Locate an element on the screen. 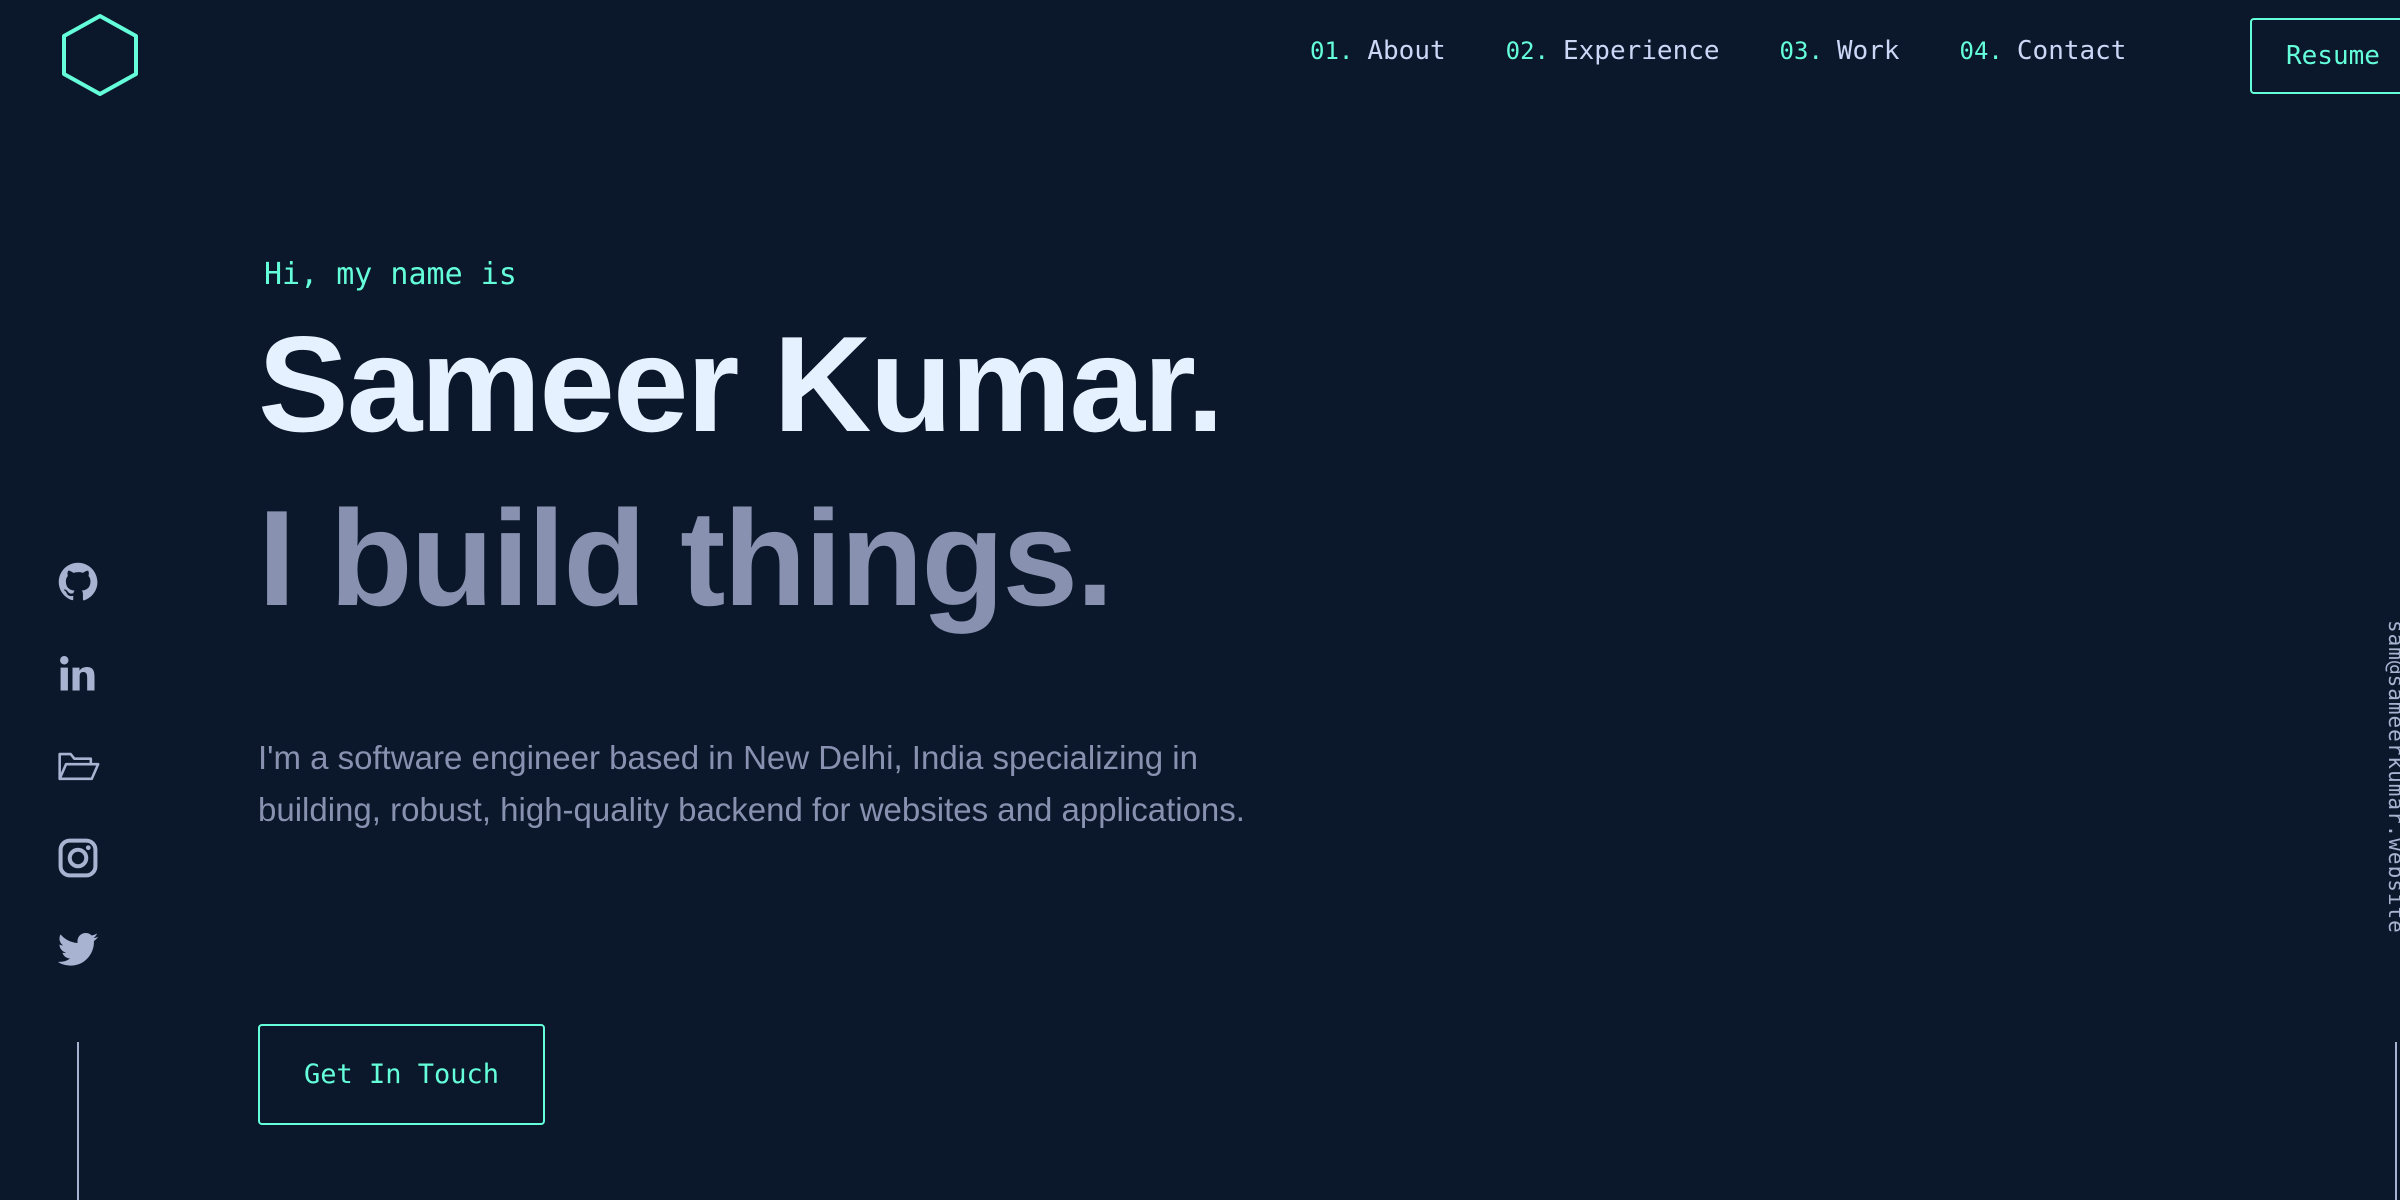  social-links is located at coordinates (78, 790).